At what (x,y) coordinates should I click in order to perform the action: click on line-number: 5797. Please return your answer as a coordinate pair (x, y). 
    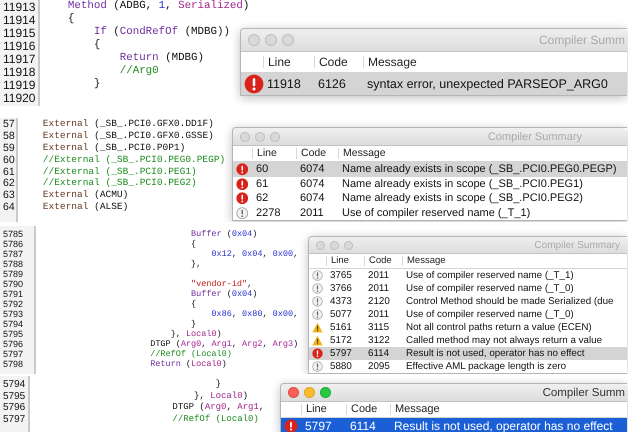
    Looking at the image, I should click on (13, 354).